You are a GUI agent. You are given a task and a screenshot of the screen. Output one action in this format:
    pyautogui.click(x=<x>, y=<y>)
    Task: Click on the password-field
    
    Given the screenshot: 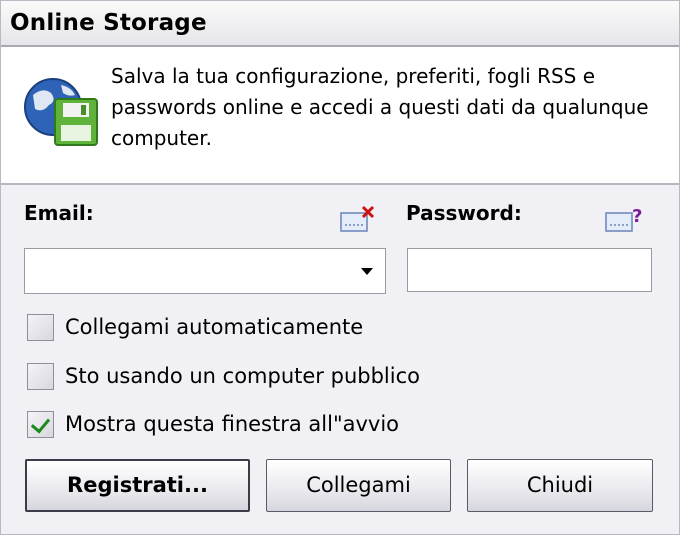 What is the action you would take?
    pyautogui.click(x=529, y=270)
    